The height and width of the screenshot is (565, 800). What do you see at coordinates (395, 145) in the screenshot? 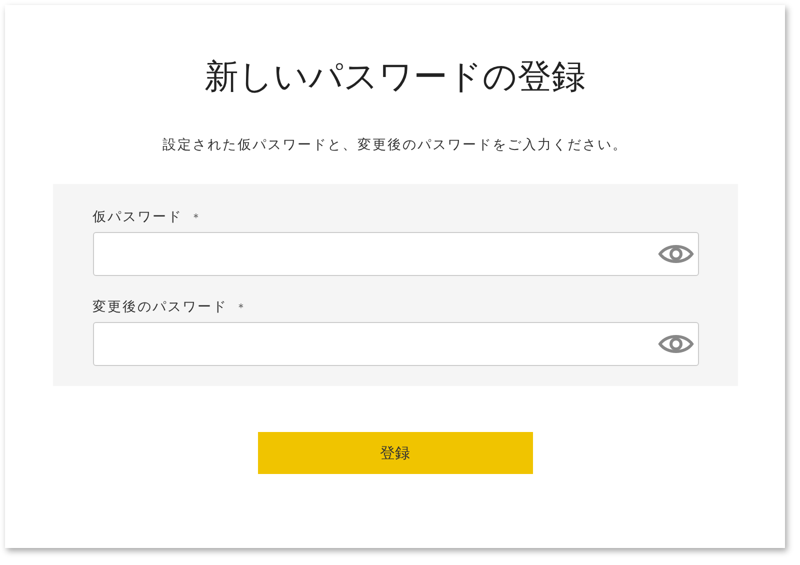
I see `instruction-text: 設定された仮パスワードと、変更後のパスワードをご入力ください。` at bounding box center [395, 145].